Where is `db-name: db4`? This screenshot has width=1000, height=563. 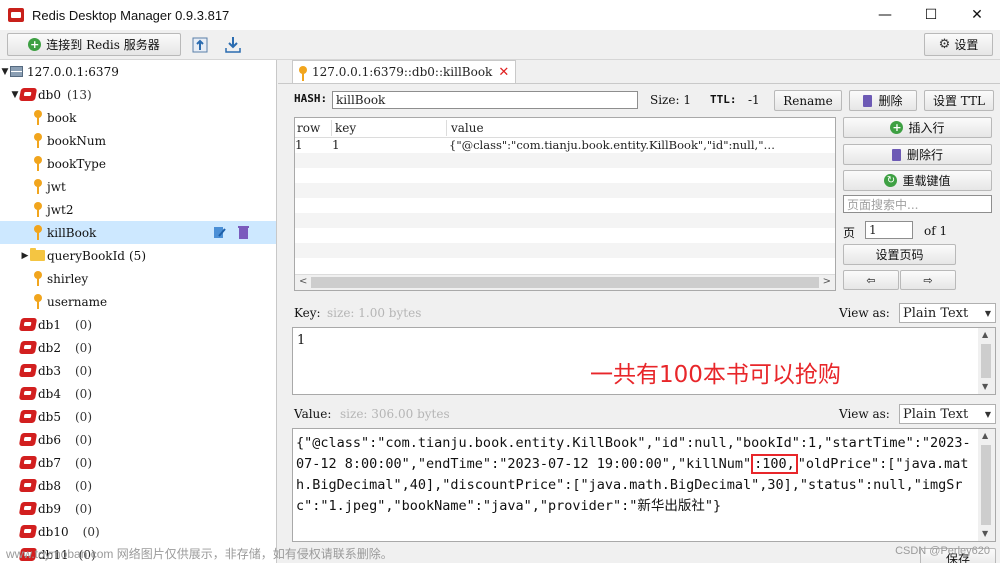
db-name: db4 is located at coordinates (49, 393).